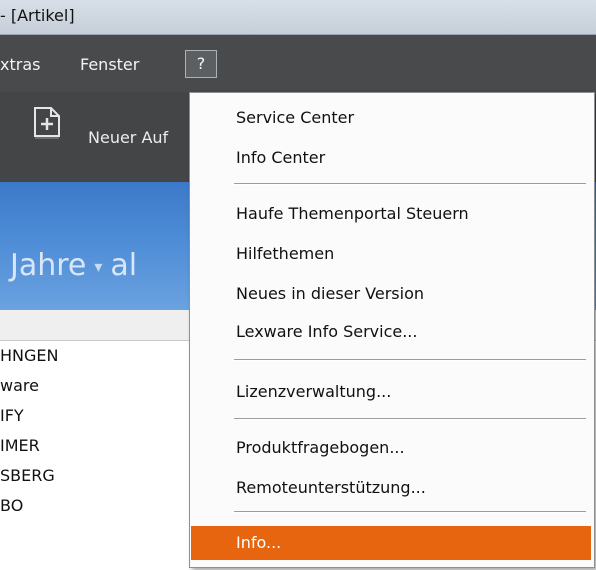 This screenshot has width=596, height=570. I want to click on menu-fenster: Fenster, so click(109, 65).